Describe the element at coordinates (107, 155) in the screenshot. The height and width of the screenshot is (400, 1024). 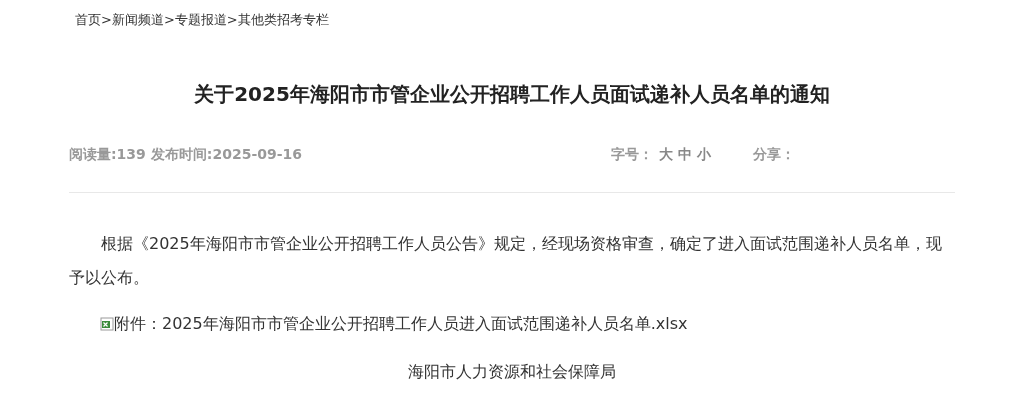
I see `view-count: 阅读量:139` at that location.